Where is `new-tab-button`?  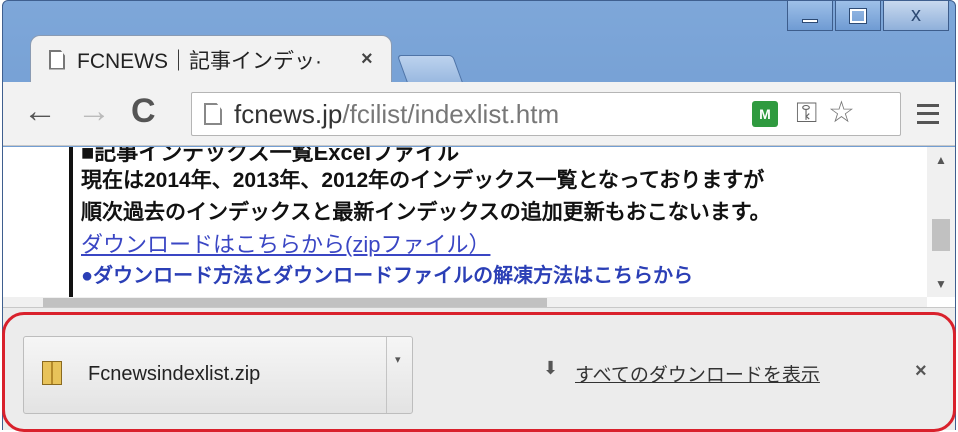 new-tab-button is located at coordinates (430, 69).